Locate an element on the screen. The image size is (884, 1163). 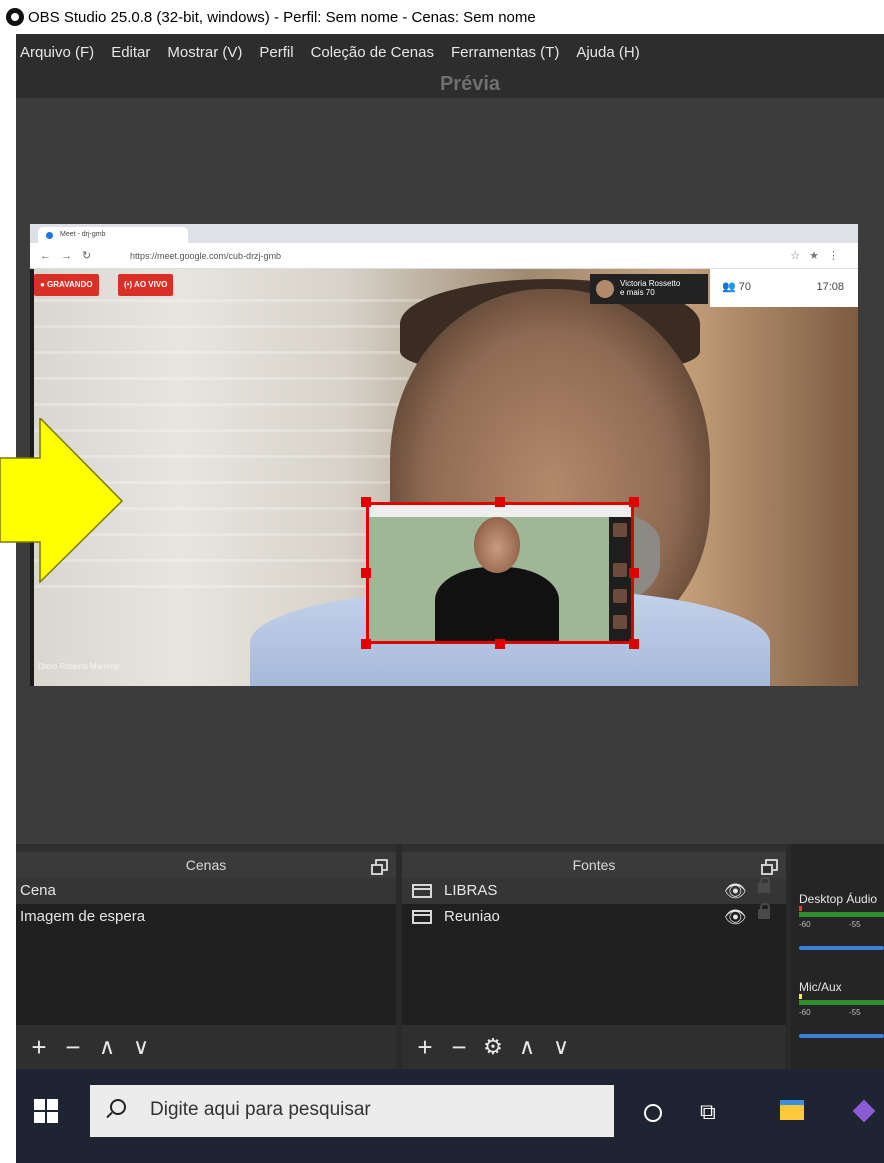
windows-taskbar: Digite aqui para pesquisar ⧉ is located at coordinates (450, 1116).